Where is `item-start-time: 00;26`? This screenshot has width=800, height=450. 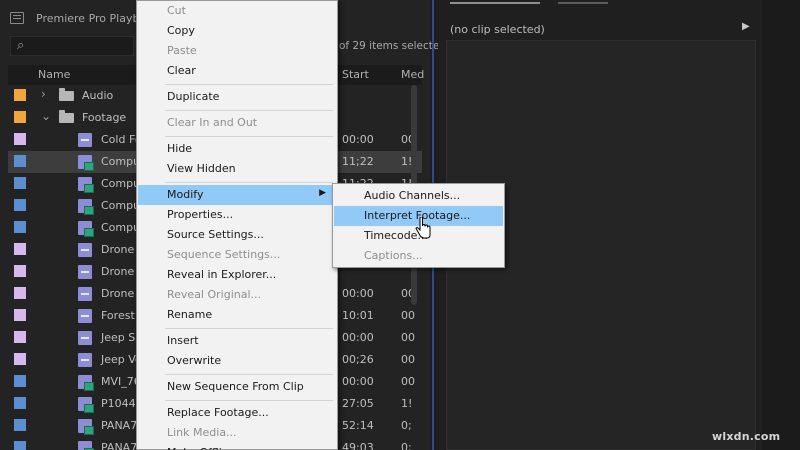 item-start-time: 00;26 is located at coordinates (358, 359).